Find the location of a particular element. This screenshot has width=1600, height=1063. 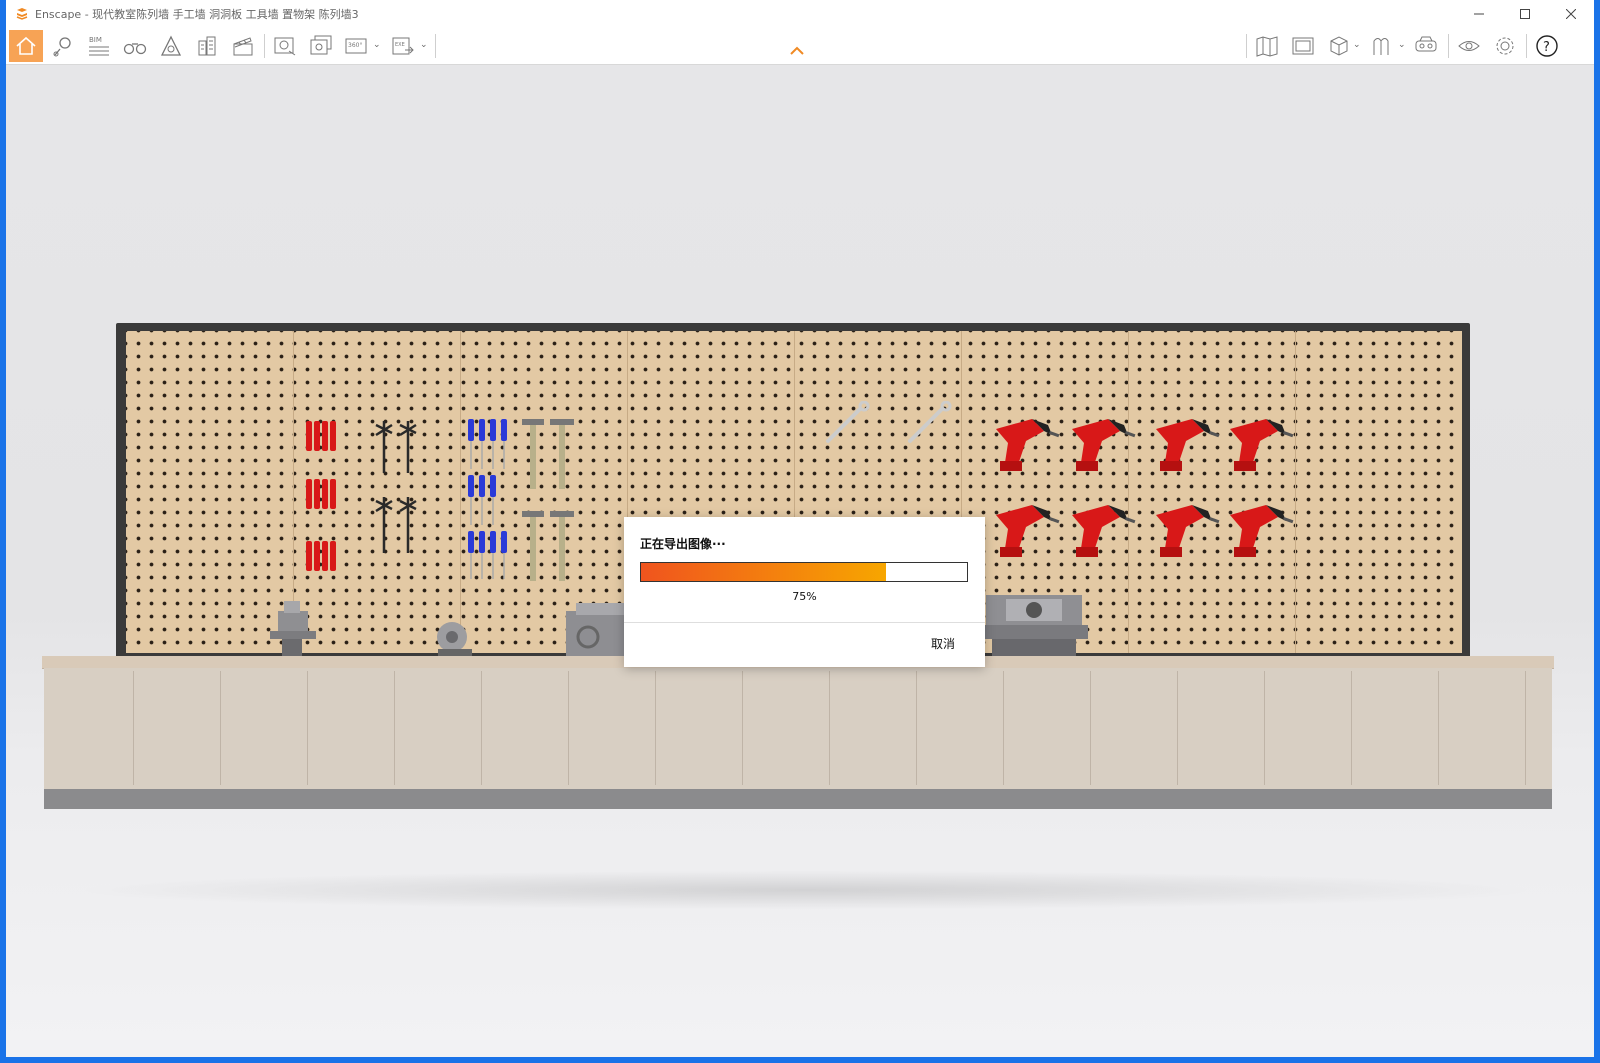

progress-fill is located at coordinates (763, 572).